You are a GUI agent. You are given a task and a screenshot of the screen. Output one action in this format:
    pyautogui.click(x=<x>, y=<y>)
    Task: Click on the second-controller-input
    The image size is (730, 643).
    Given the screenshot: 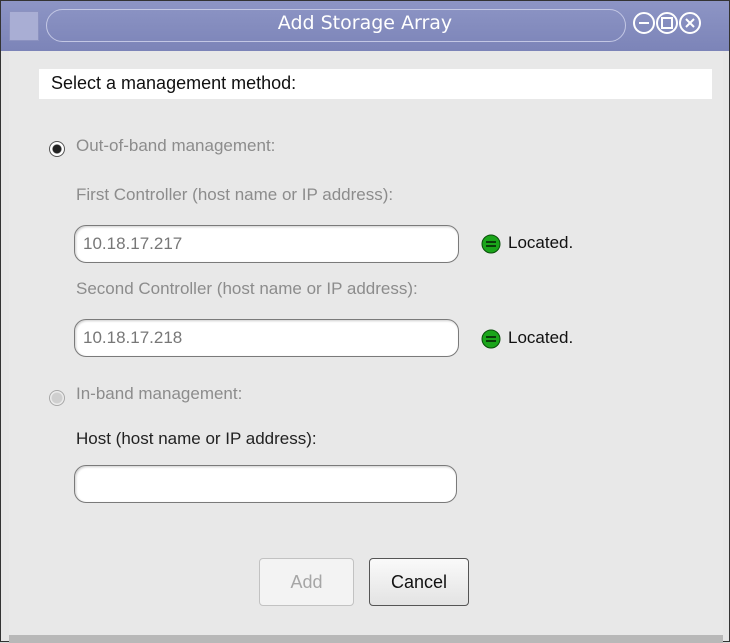 What is the action you would take?
    pyautogui.click(x=258, y=338)
    